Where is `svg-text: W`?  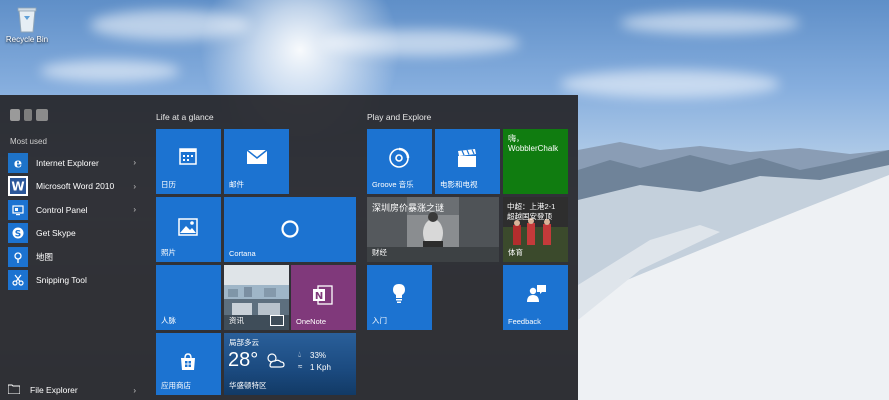
svg-text: W is located at coordinates (17, 187).